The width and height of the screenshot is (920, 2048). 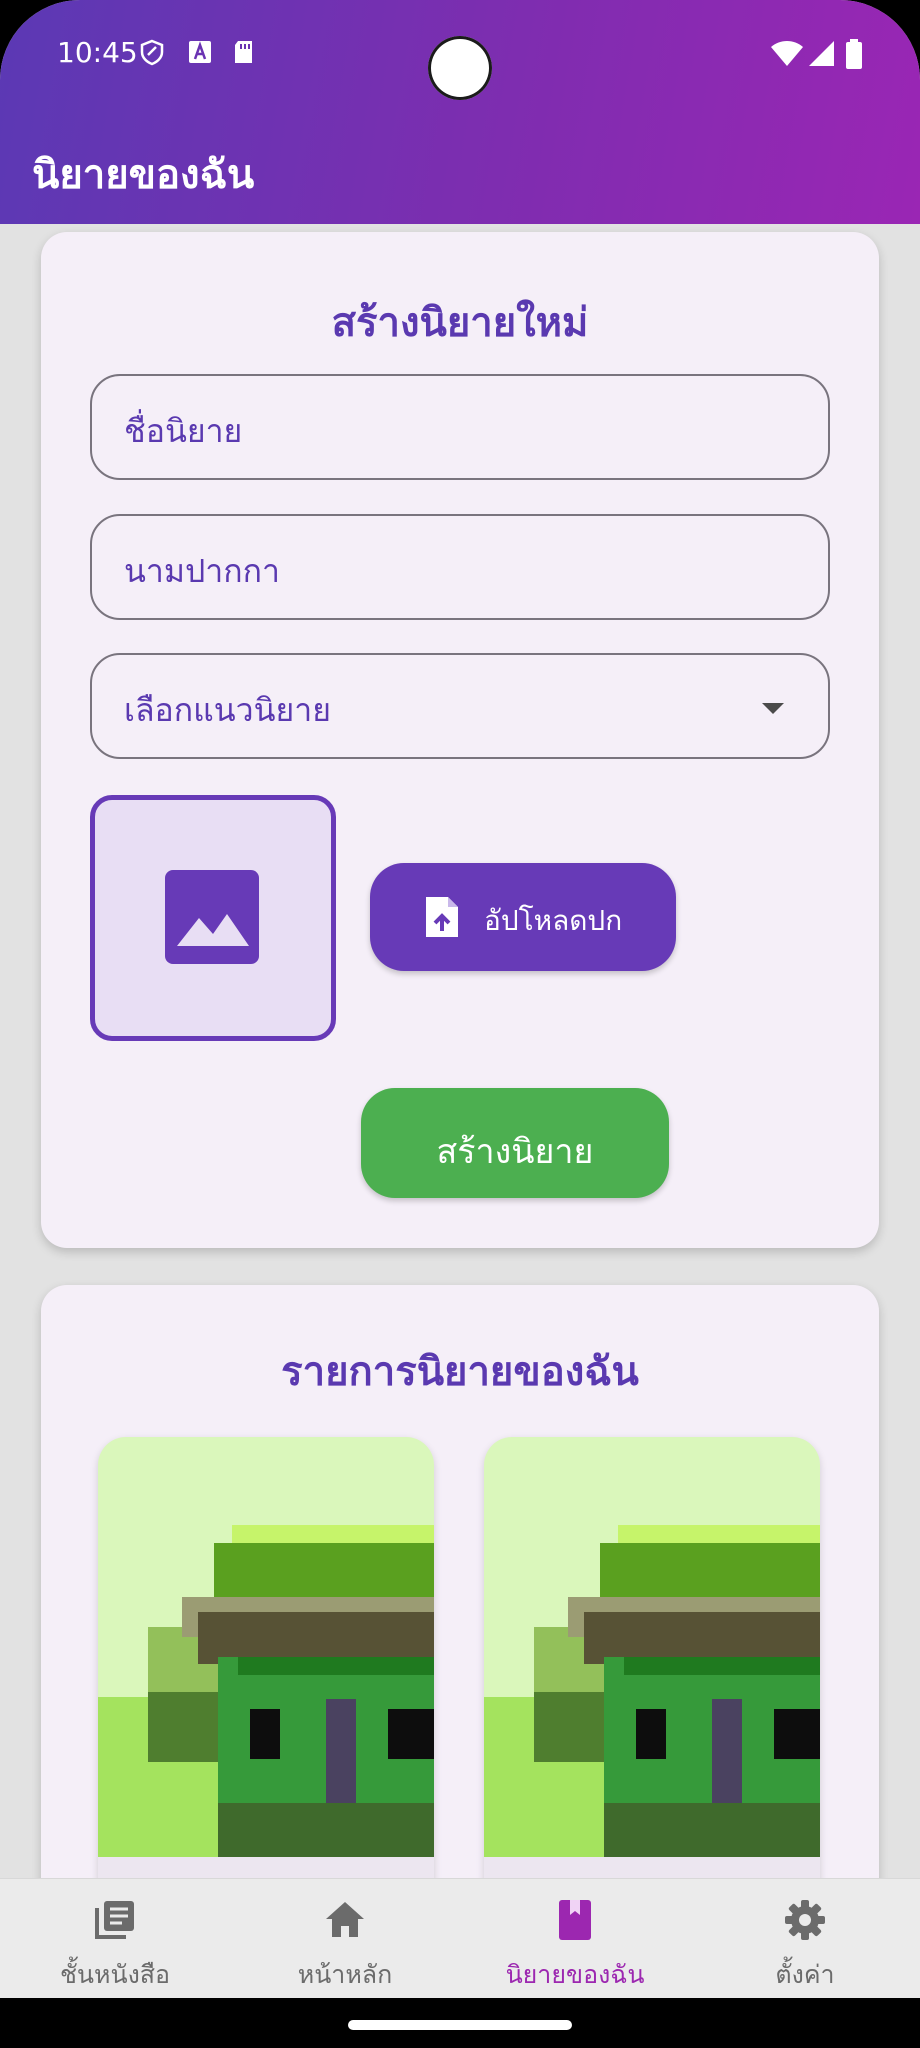 What do you see at coordinates (345, 1974) in the screenshot?
I see `nav-label-home: หน้าหลัก` at bounding box center [345, 1974].